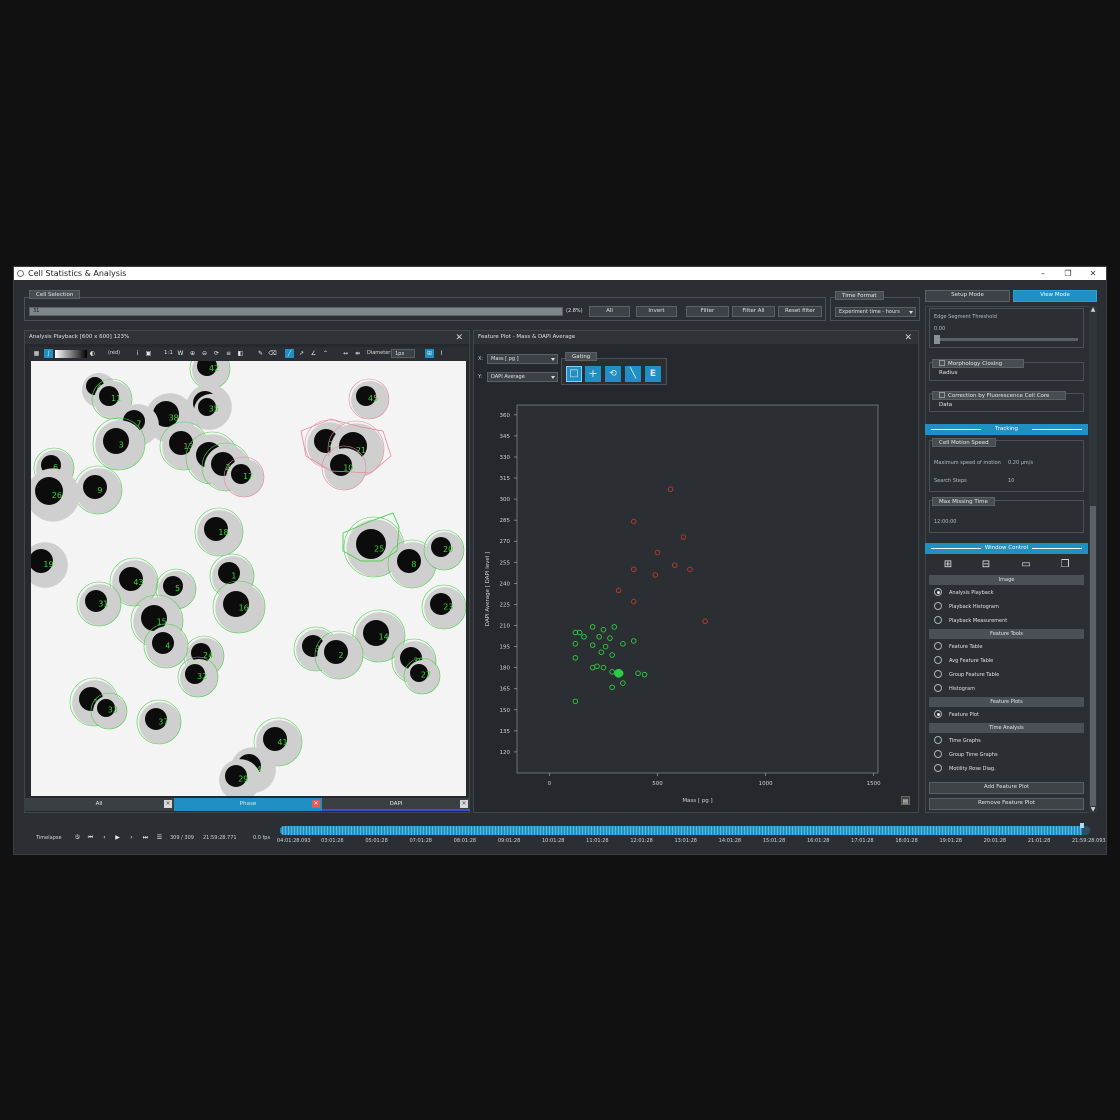 This screenshot has height=1120, width=1120. What do you see at coordinates (1093, 656) in the screenshot?
I see `scrollbar-thumb` at bounding box center [1093, 656].